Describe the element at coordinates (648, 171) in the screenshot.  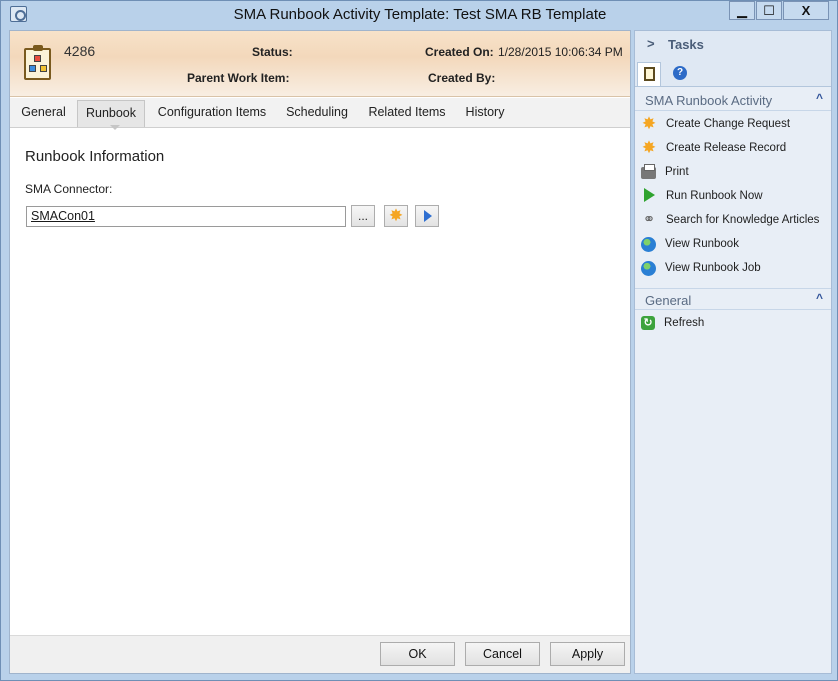
I see `printer-icon` at that location.